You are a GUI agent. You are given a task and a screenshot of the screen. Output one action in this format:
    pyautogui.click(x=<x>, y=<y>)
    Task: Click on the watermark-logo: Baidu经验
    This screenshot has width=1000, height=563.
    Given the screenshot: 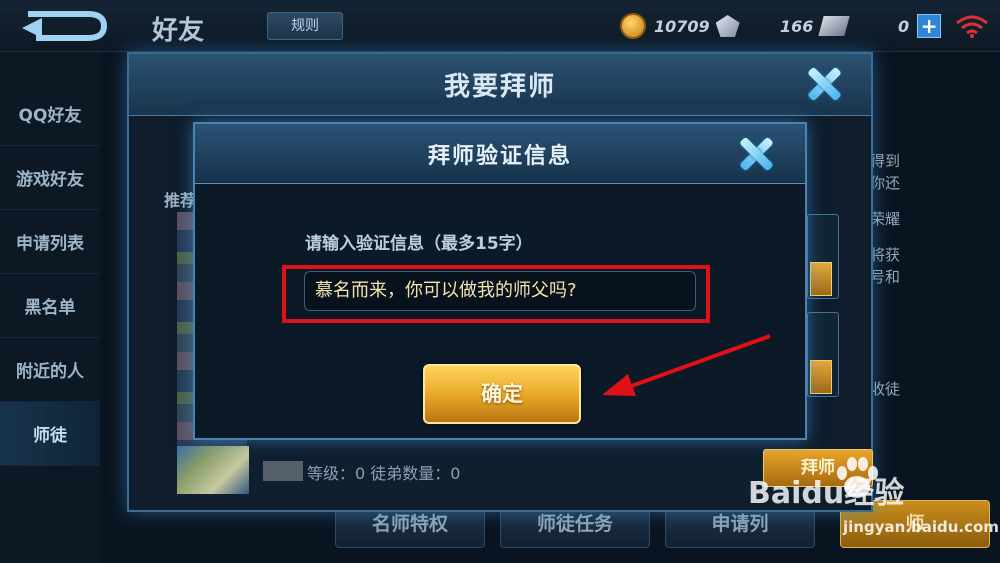 What is the action you would take?
    pyautogui.click(x=826, y=493)
    